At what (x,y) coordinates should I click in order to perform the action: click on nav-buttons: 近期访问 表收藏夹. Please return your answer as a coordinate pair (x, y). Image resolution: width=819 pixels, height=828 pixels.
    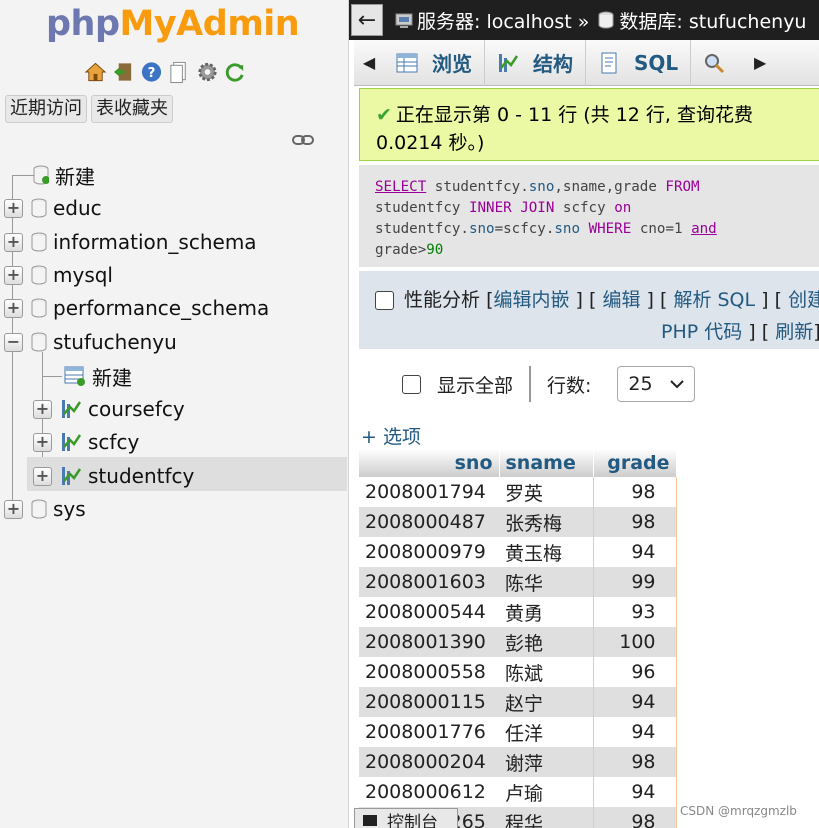
    Looking at the image, I should click on (89, 109).